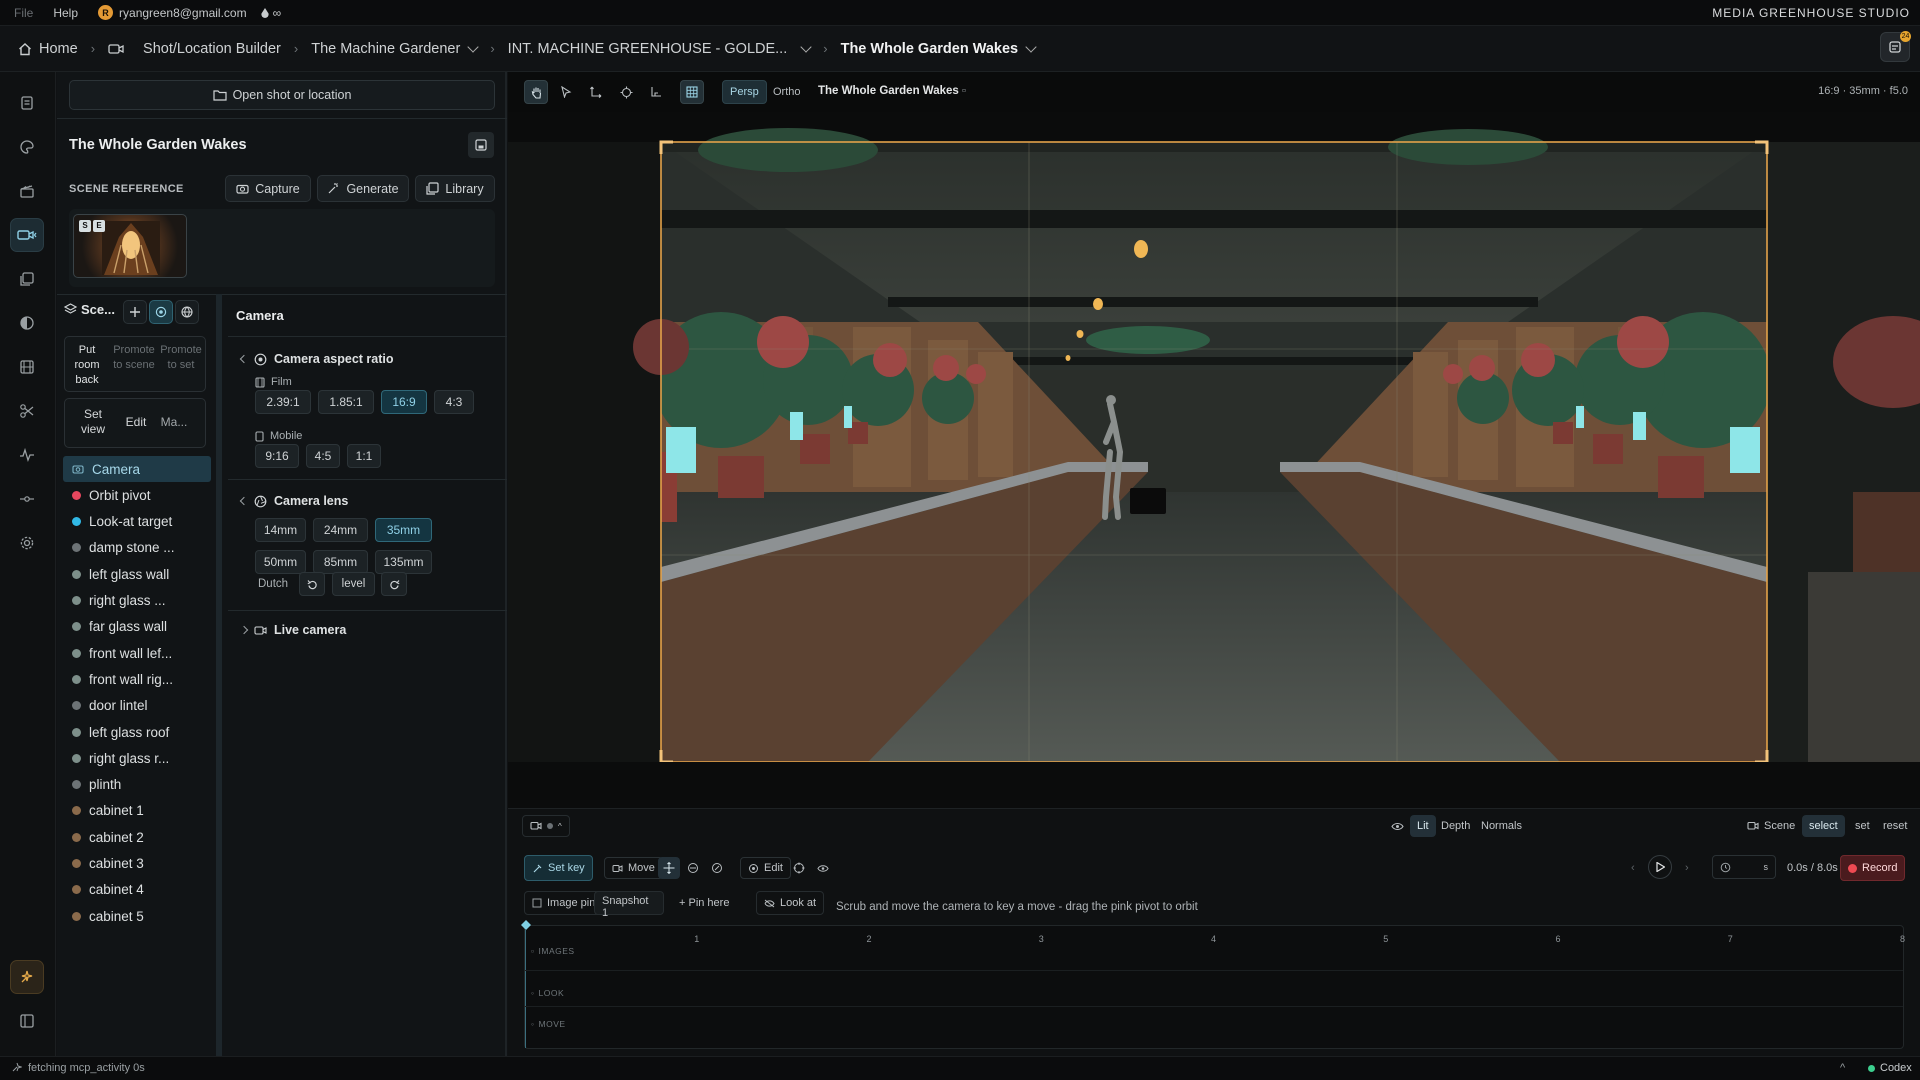  Describe the element at coordinates (669, 868) in the screenshot. I see `translate-mode-button` at that location.